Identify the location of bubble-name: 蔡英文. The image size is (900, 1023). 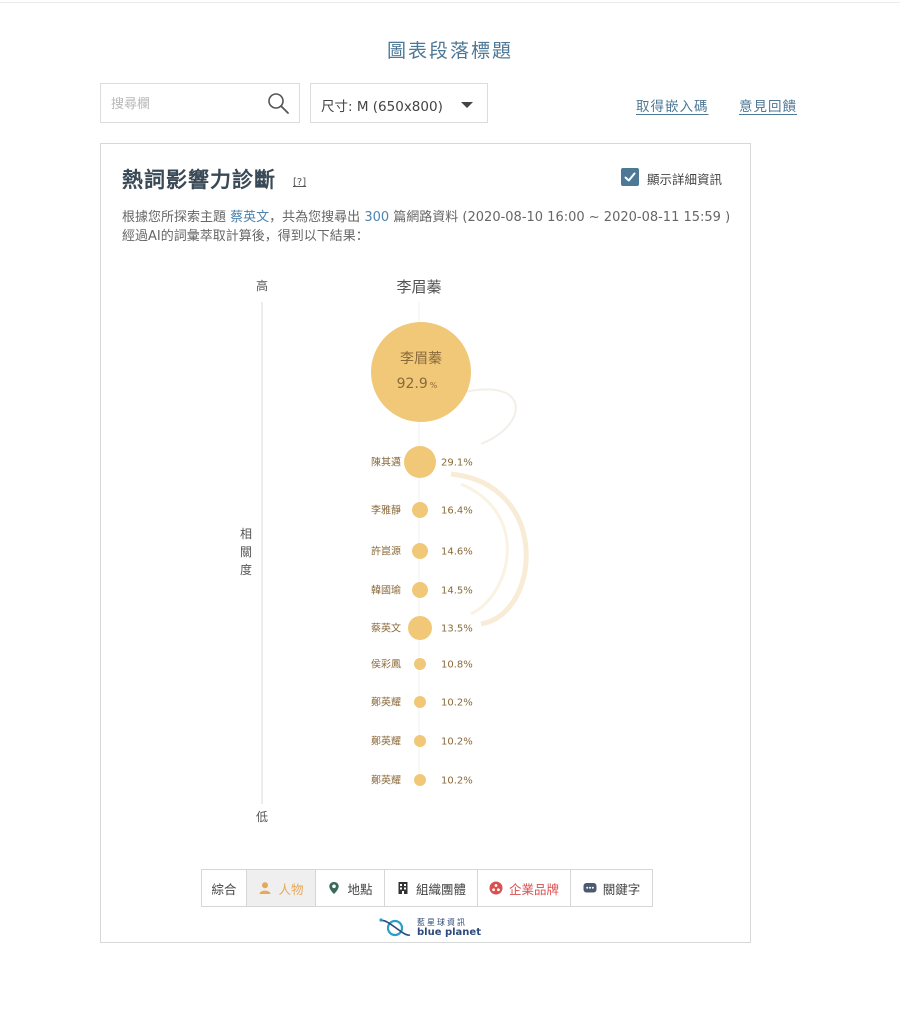
(386, 628).